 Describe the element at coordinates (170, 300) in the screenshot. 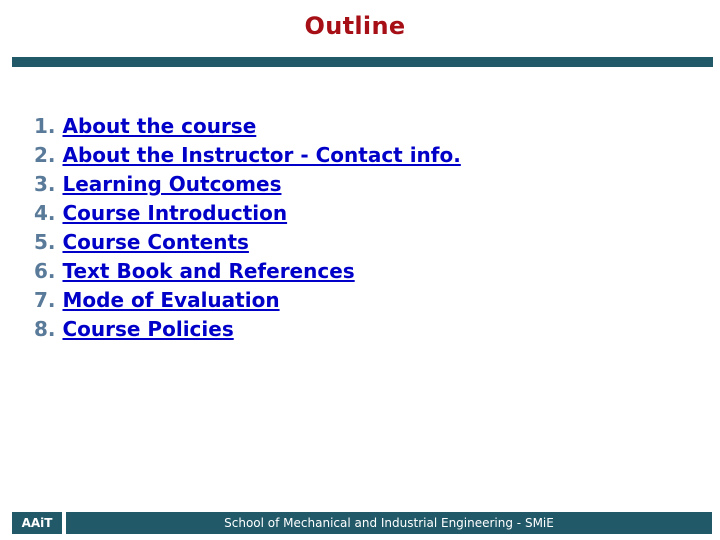

I see `outline-link-mode-of-evaluation: Mode of Evaluation` at that location.